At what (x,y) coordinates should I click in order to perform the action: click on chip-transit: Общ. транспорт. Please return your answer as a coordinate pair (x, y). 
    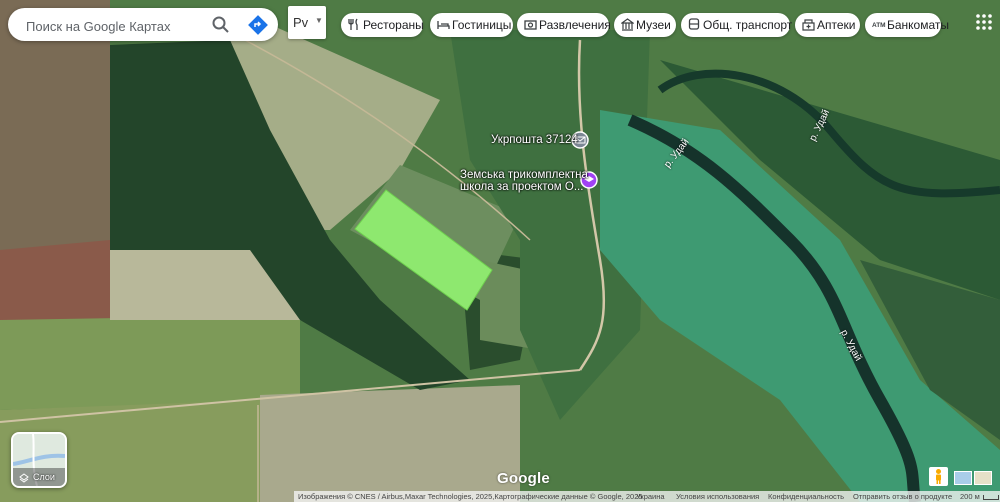
    Looking at the image, I should click on (737, 25).